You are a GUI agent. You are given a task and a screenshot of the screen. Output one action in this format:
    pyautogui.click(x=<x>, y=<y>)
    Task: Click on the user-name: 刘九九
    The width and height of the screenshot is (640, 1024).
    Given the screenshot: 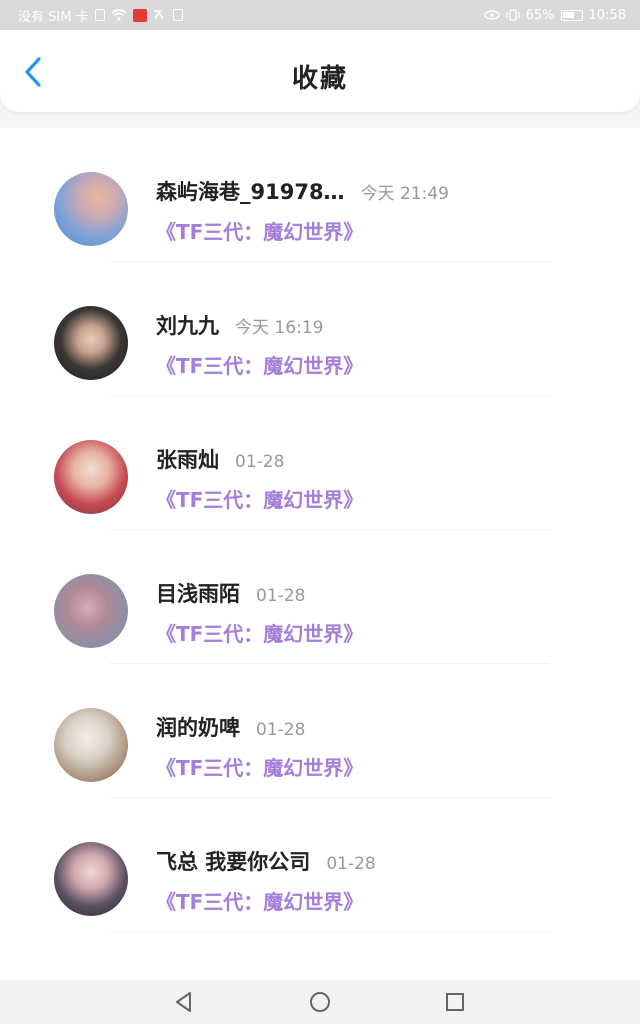 What is the action you would take?
    pyautogui.click(x=187, y=326)
    